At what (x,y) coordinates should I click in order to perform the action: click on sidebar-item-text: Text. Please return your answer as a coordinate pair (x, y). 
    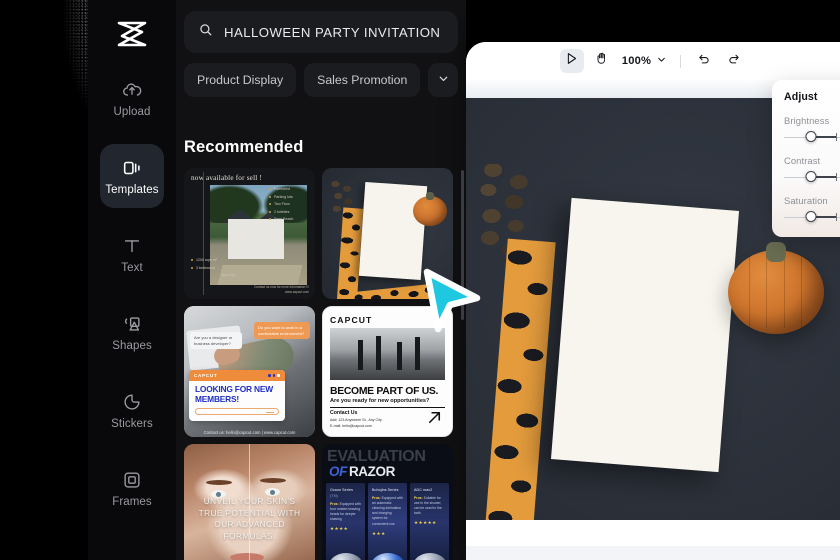
    Looking at the image, I should click on (132, 254).